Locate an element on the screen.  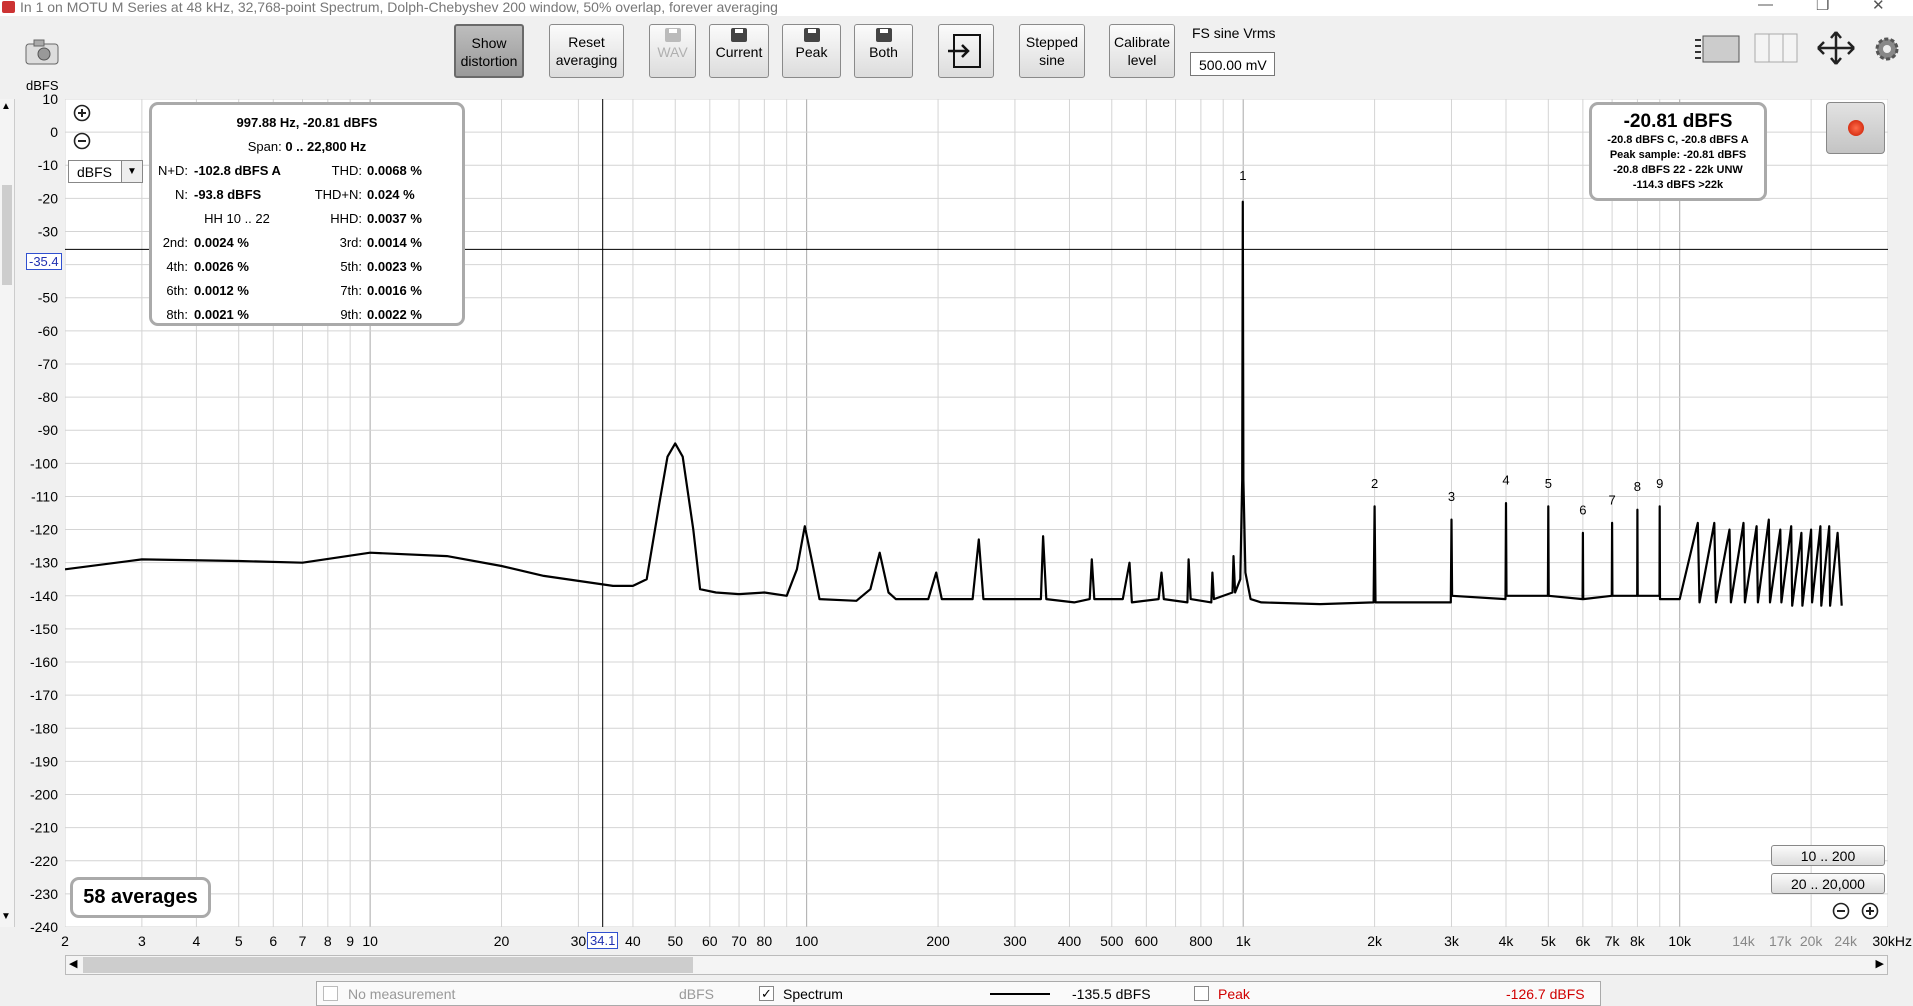
horizontal-scroll-thumb is located at coordinates (388, 965).